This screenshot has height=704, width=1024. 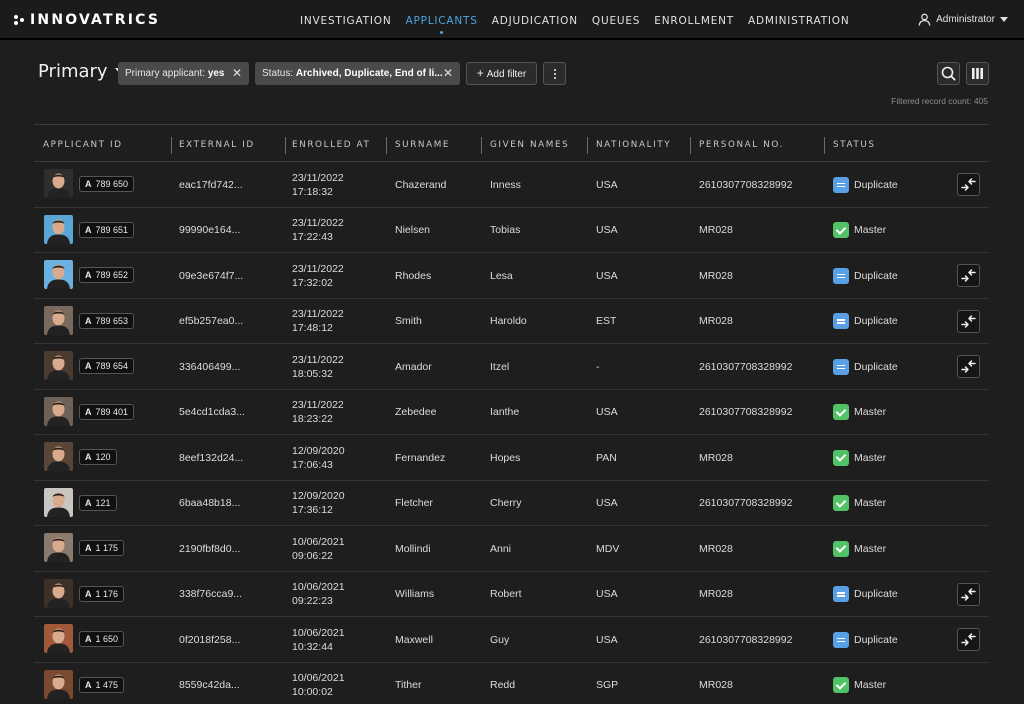 What do you see at coordinates (312, 191) in the screenshot?
I see `enrolled-time: 17:18:32` at bounding box center [312, 191].